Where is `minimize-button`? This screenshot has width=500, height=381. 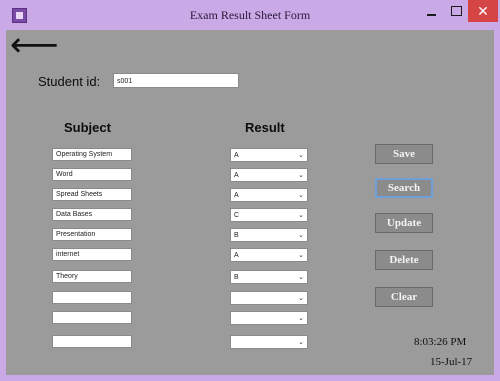
minimize-button is located at coordinates (431, 11).